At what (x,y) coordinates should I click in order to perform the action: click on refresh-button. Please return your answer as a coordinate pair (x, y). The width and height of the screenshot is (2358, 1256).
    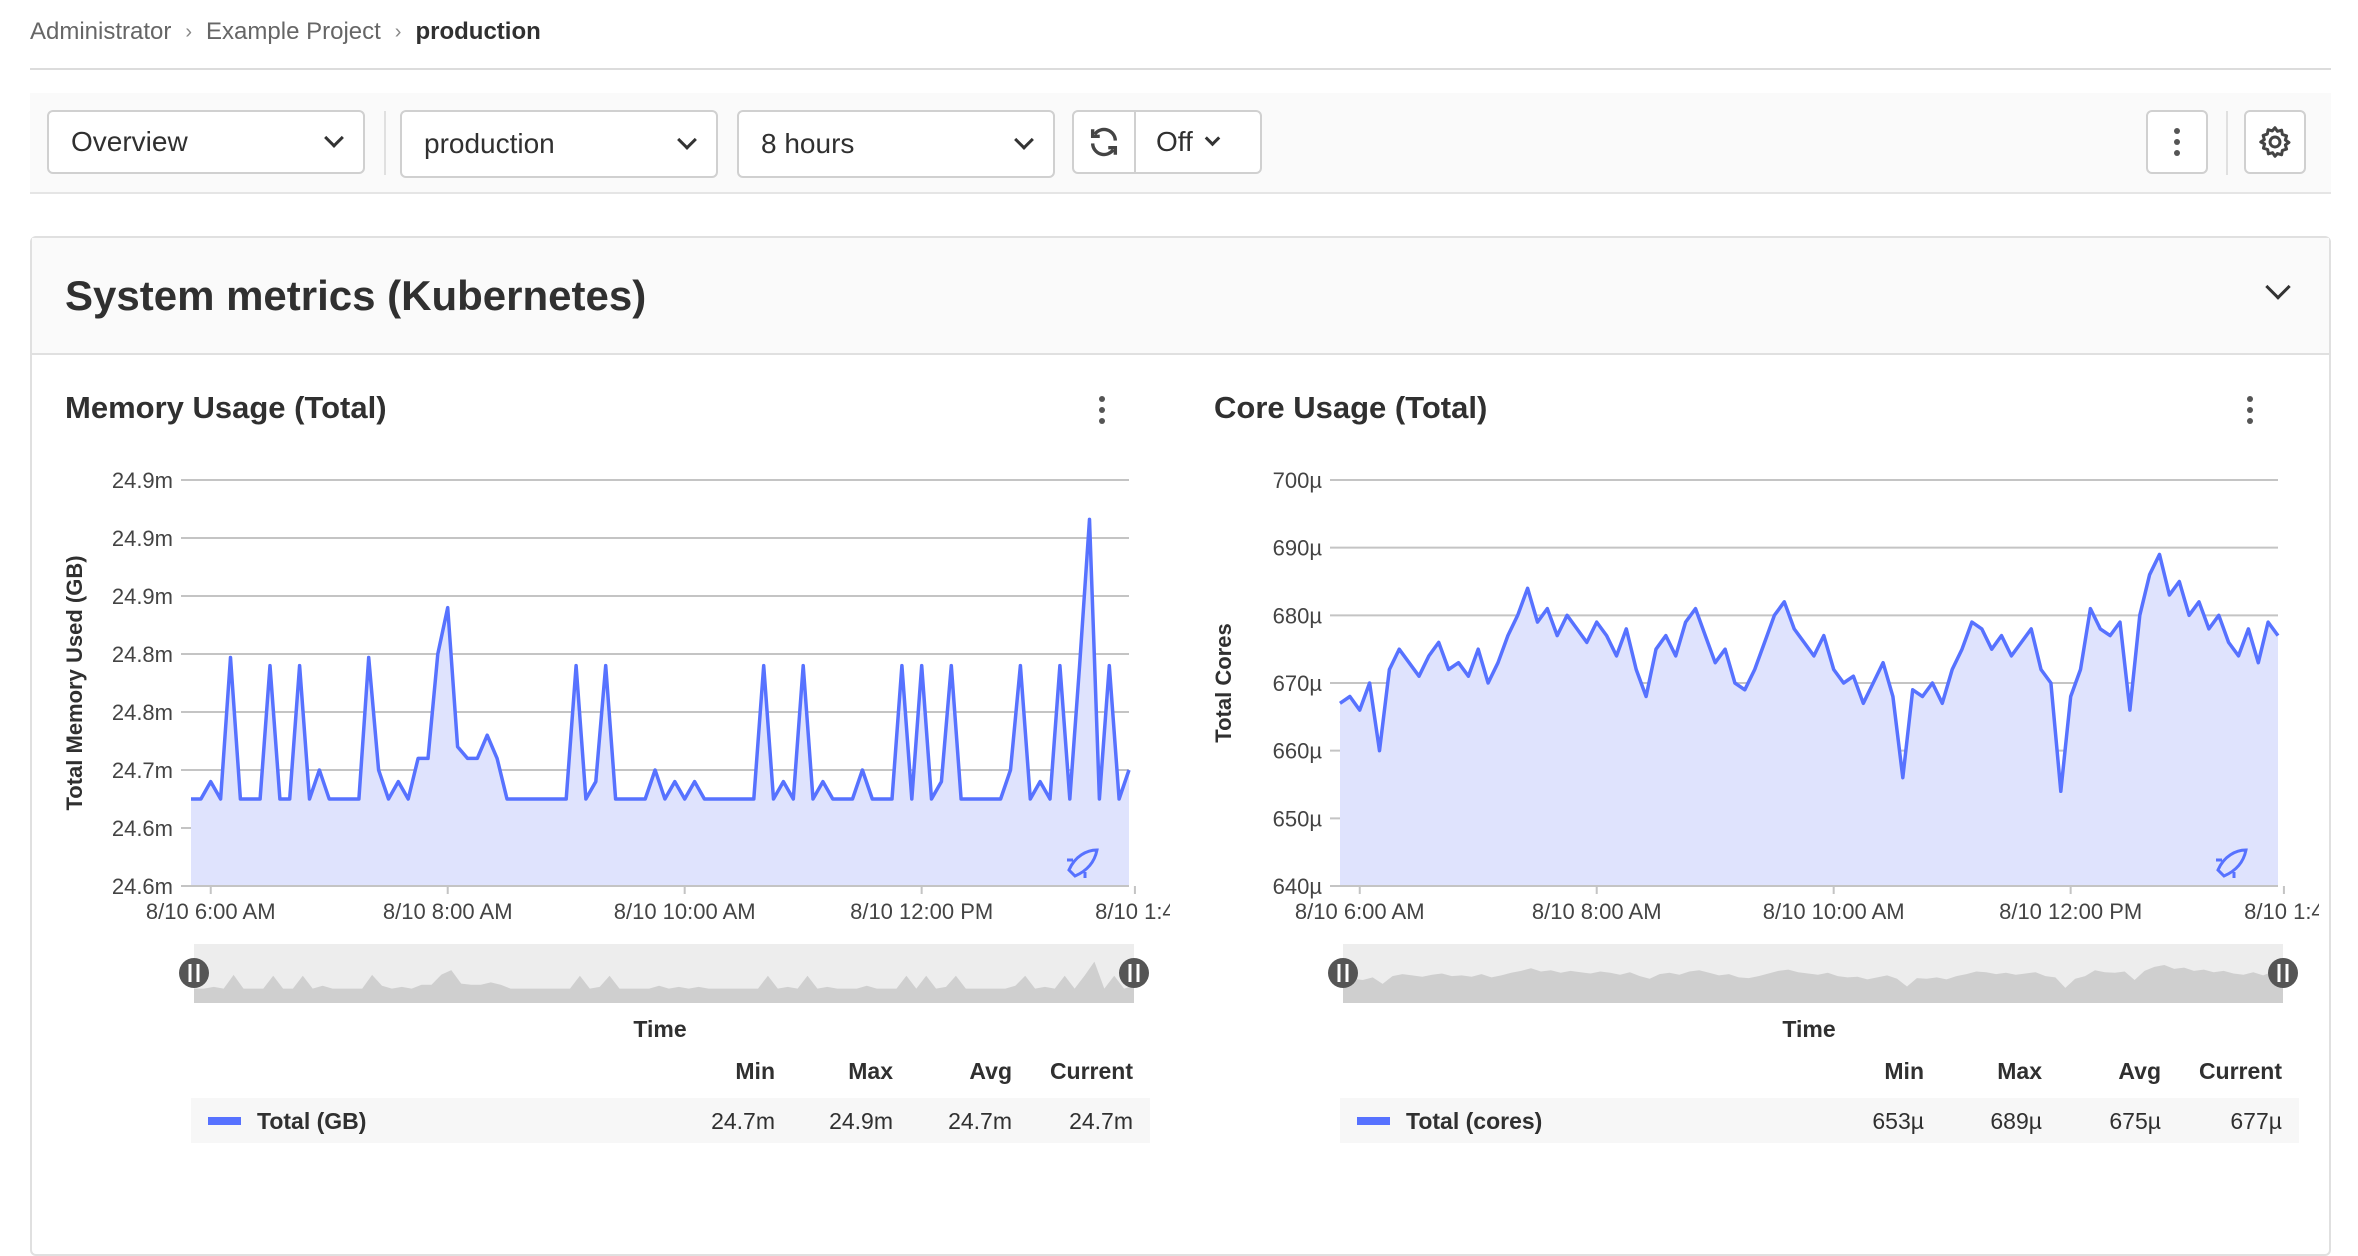
    Looking at the image, I should click on (1105, 142).